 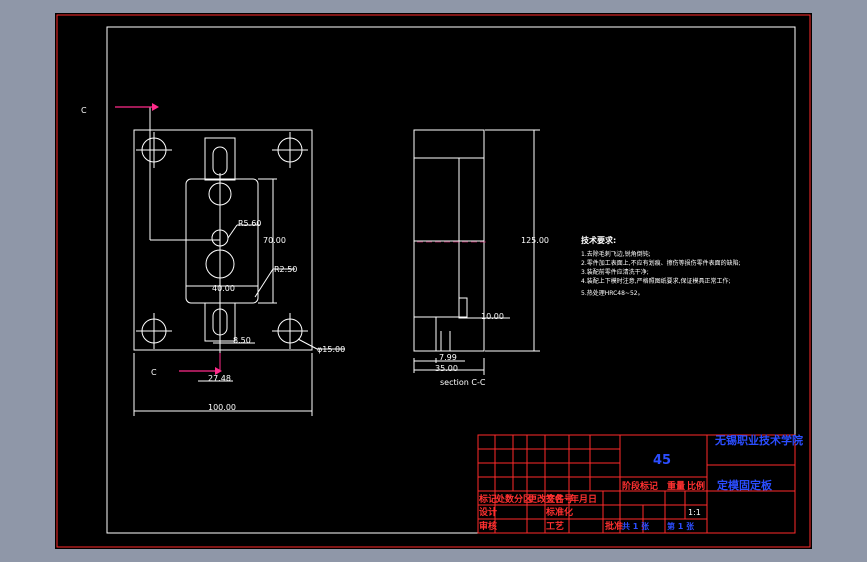 What do you see at coordinates (661, 263) in the screenshot?
I see `note-line: 2.零件加工表面上,不应有划痕、擦伤等损伤零件表面的缺陷;` at bounding box center [661, 263].